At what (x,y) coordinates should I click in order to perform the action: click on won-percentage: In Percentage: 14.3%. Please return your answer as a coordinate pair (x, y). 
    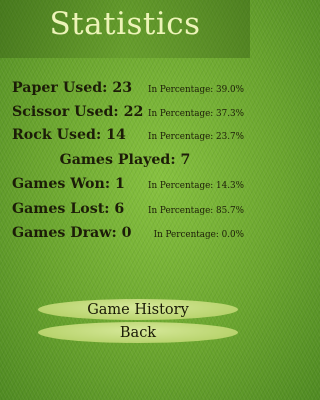
    Looking at the image, I should click on (196, 186).